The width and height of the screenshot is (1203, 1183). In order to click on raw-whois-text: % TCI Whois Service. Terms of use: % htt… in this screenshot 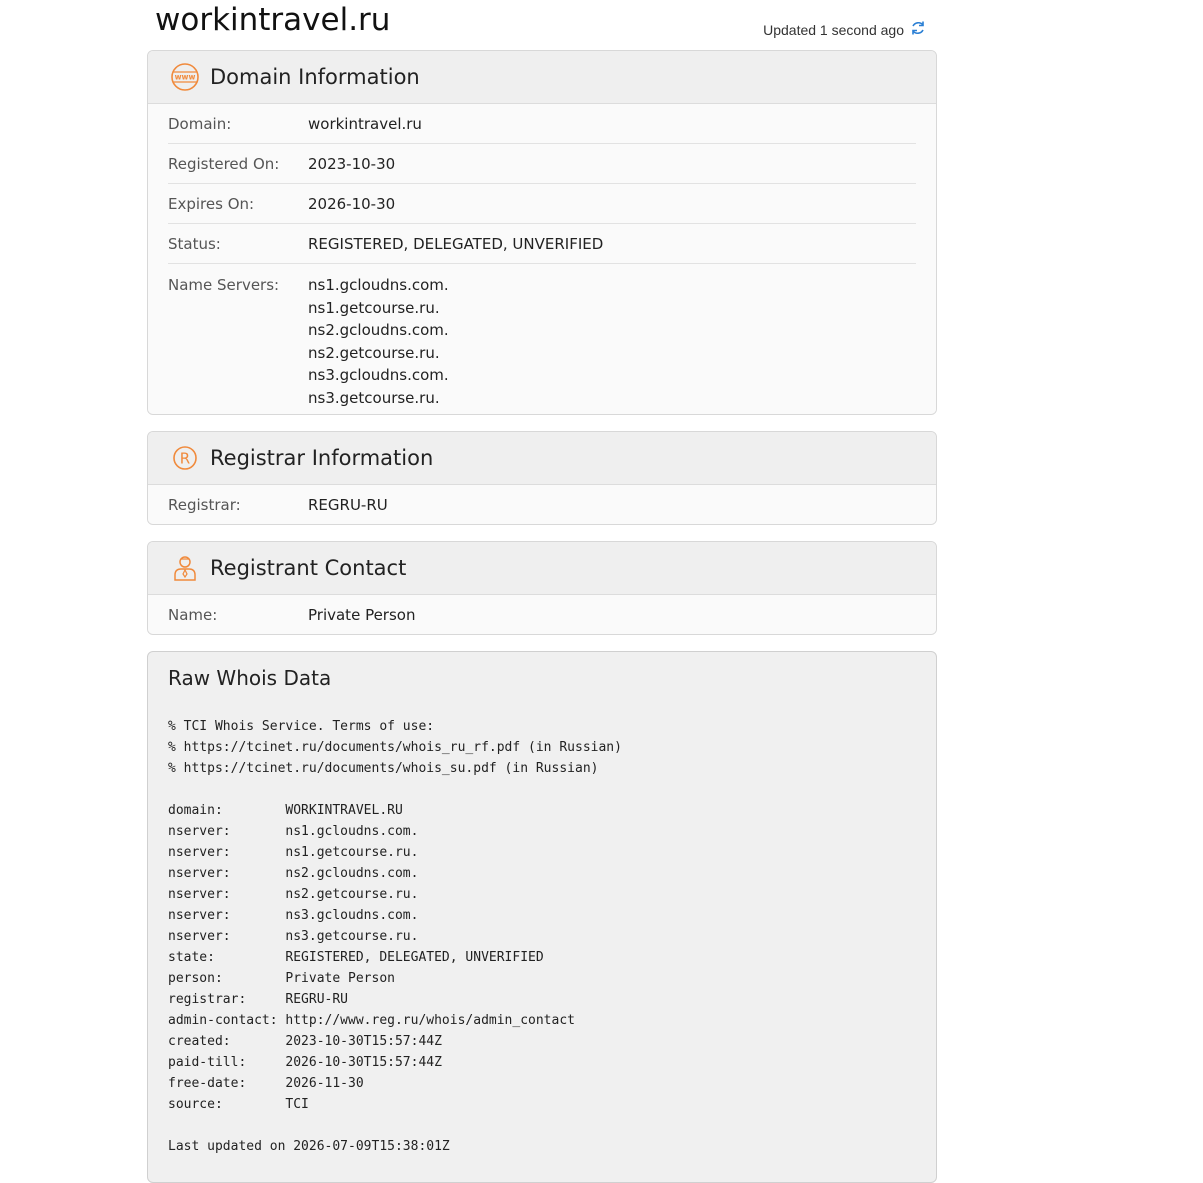, I will do `click(395, 936)`.